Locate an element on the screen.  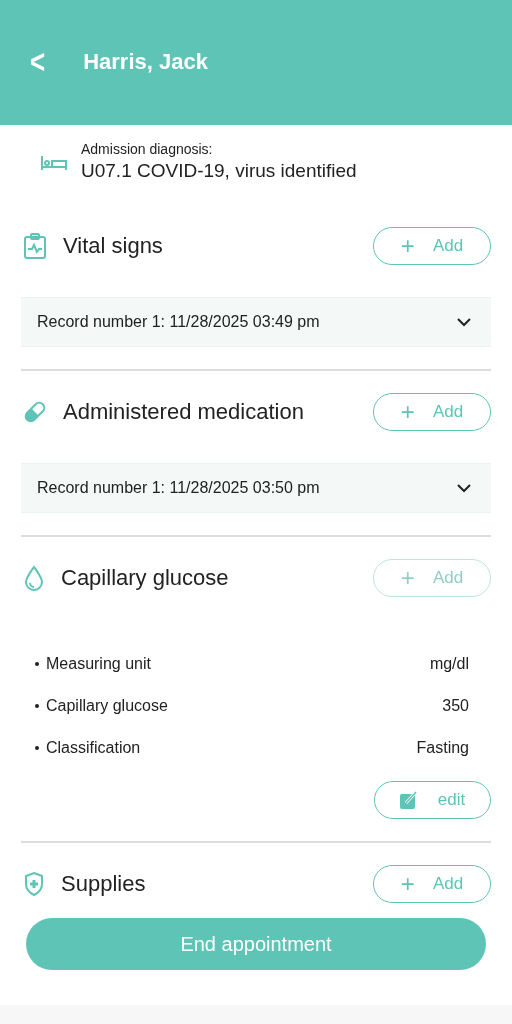
section-title: Supplies is located at coordinates (104, 884).